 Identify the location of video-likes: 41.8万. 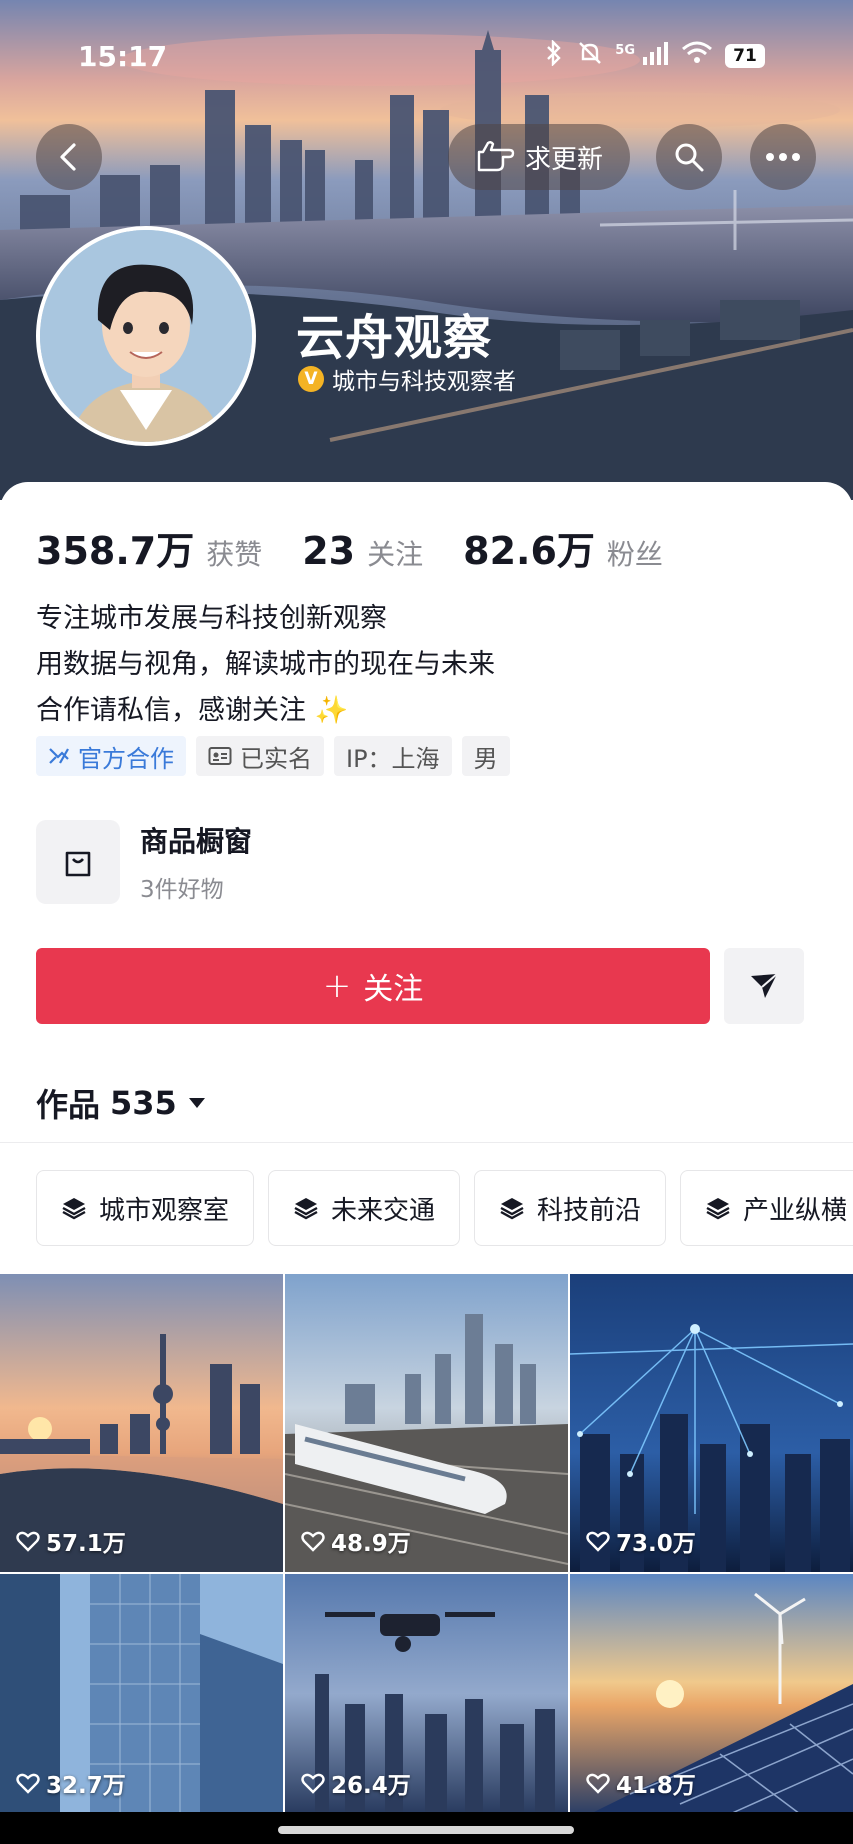
(641, 1783).